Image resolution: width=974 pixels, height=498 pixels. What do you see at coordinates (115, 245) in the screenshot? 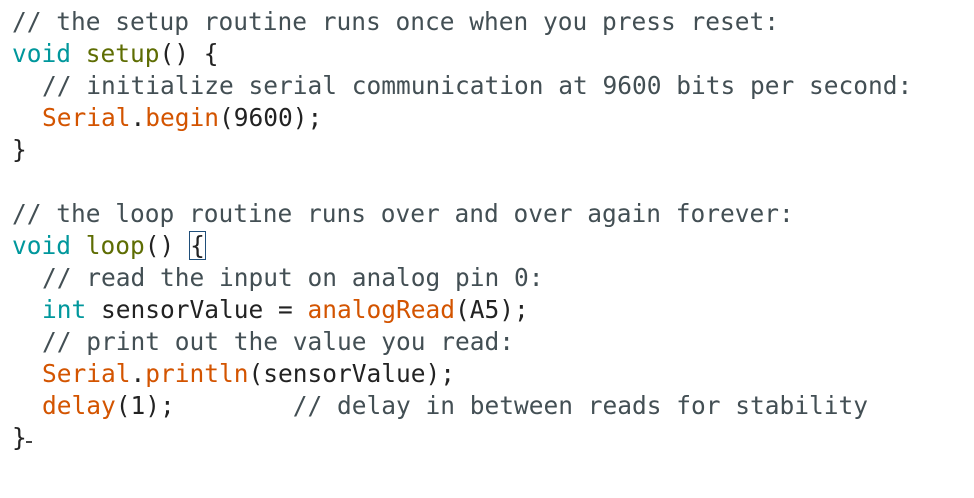
I see `function-name: loop` at bounding box center [115, 245].